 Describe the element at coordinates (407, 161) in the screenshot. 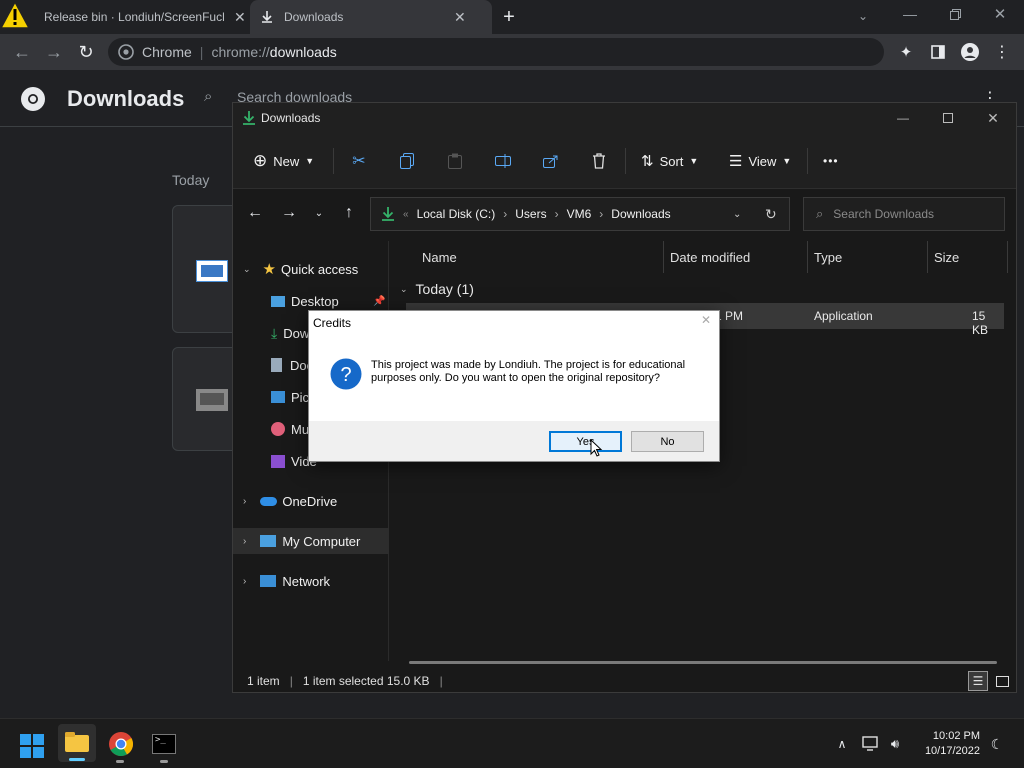

I see `copy-icon` at that location.